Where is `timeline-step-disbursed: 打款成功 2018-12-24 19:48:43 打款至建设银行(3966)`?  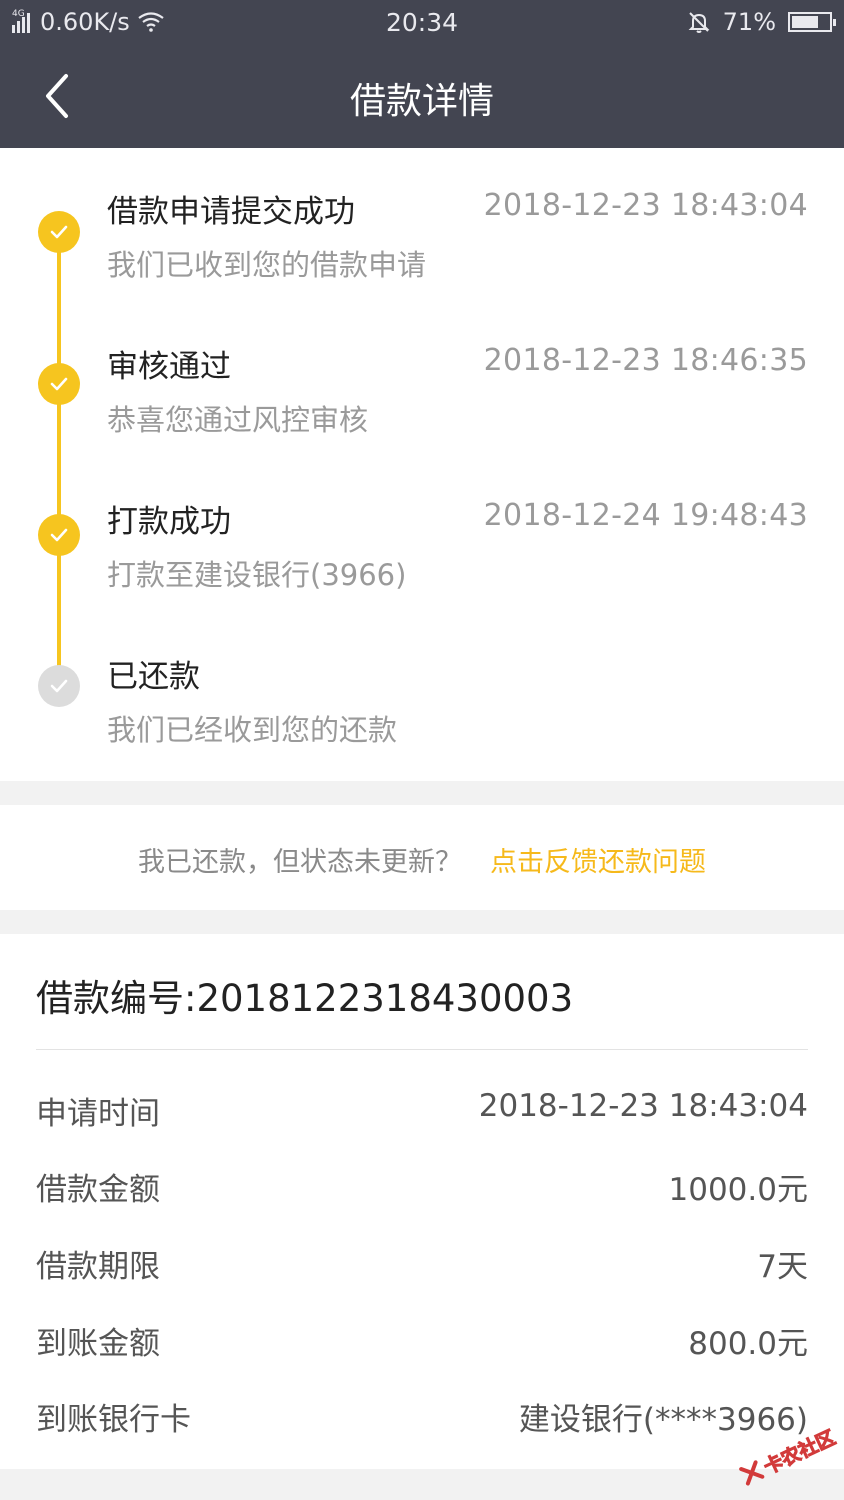
timeline-step-disbursed: 打款成功 2018-12-24 19:48:43 打款至建设银行(3966) is located at coordinates (422, 556).